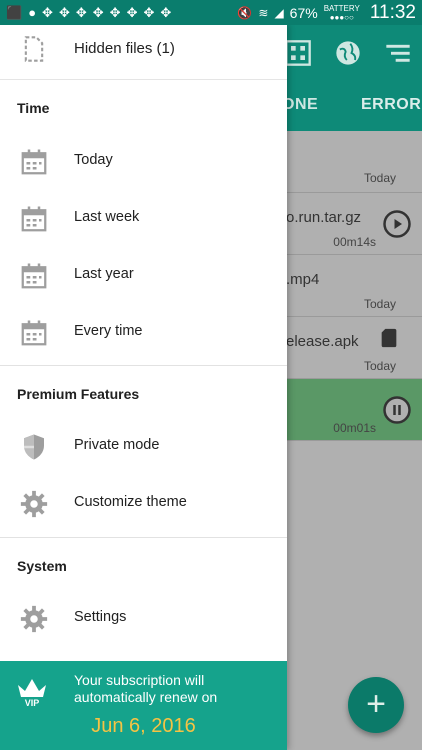  What do you see at coordinates (391, 105) in the screenshot?
I see `tab-error: ERROR` at bounding box center [391, 105].